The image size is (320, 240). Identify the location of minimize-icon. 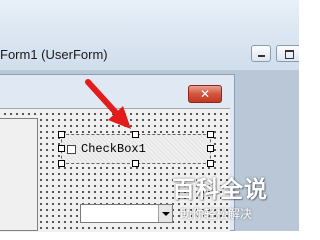
(261, 56).